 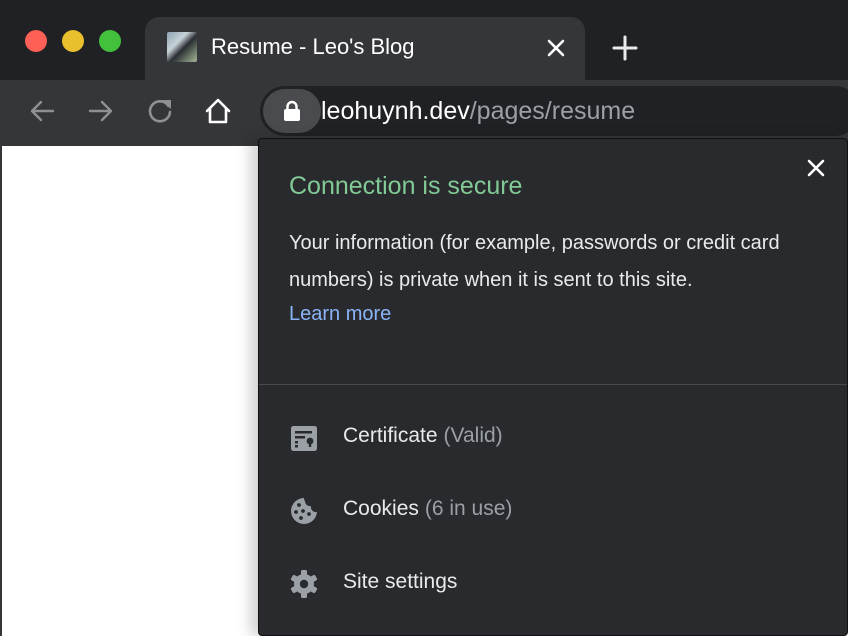 I want to click on menu-item-certificate: Certificate (Valid), so click(x=553, y=437).